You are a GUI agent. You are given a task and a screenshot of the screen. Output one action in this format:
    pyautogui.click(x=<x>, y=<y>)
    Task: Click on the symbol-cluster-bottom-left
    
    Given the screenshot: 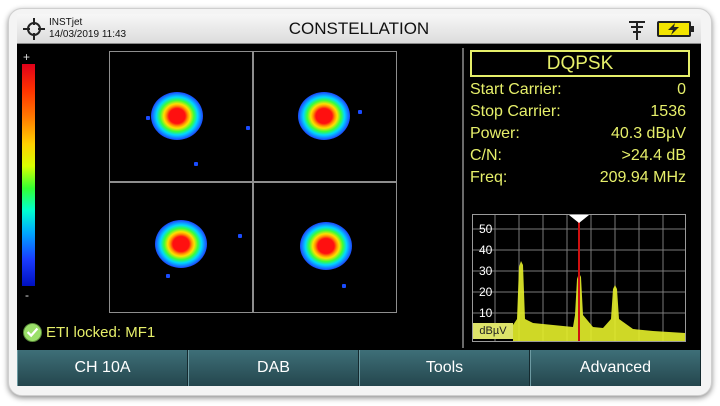 What is the action you would take?
    pyautogui.click(x=181, y=244)
    